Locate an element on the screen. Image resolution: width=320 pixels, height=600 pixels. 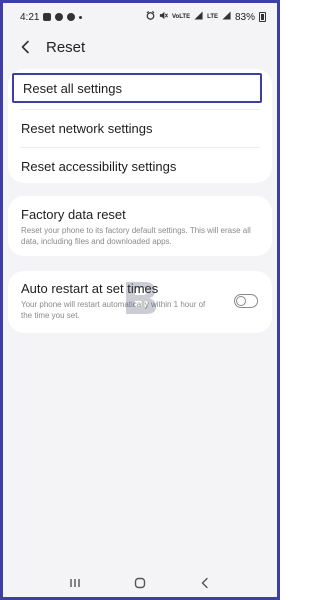
home-icon is located at coordinates (140, 583).